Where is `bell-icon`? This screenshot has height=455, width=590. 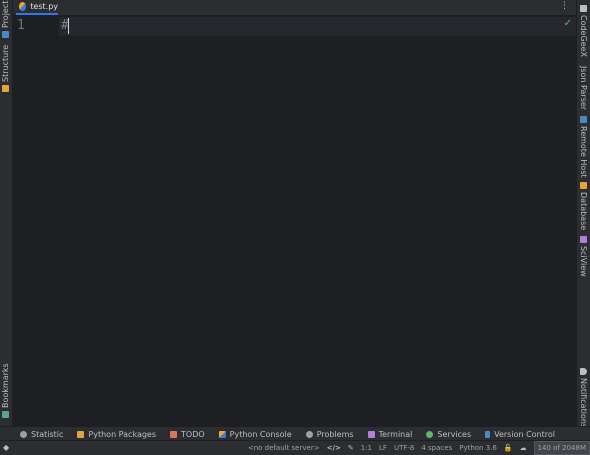
bell-icon is located at coordinates (583, 371).